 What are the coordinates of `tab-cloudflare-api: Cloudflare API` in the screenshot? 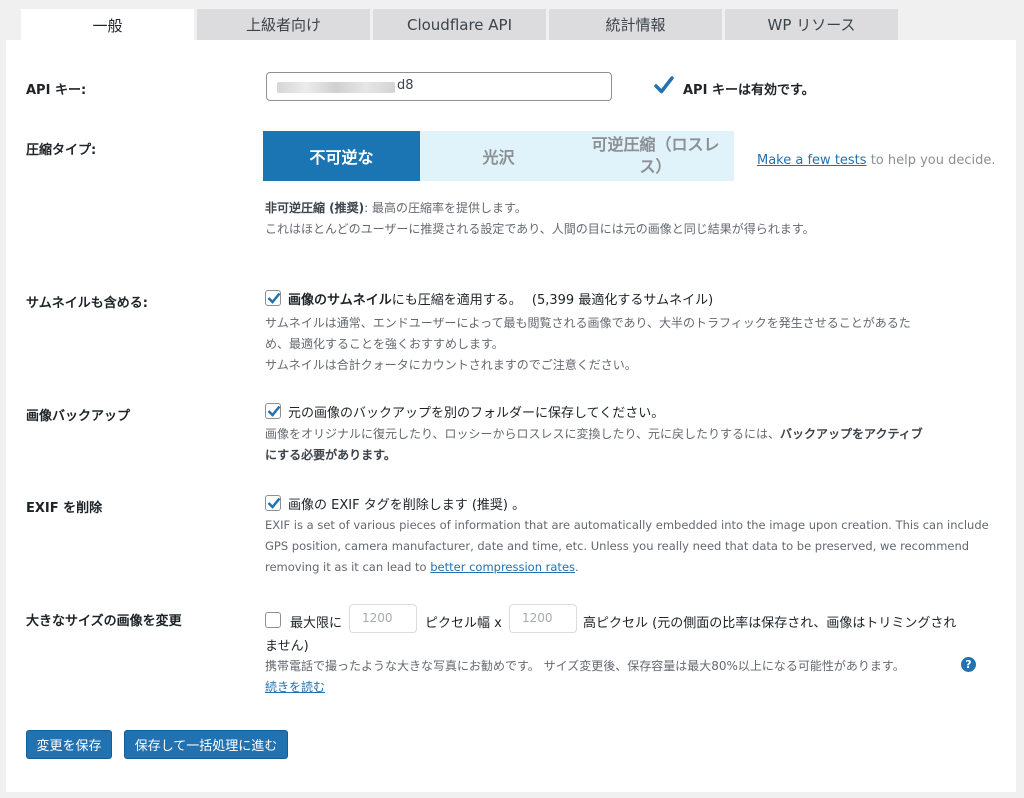 It's located at (459, 24).